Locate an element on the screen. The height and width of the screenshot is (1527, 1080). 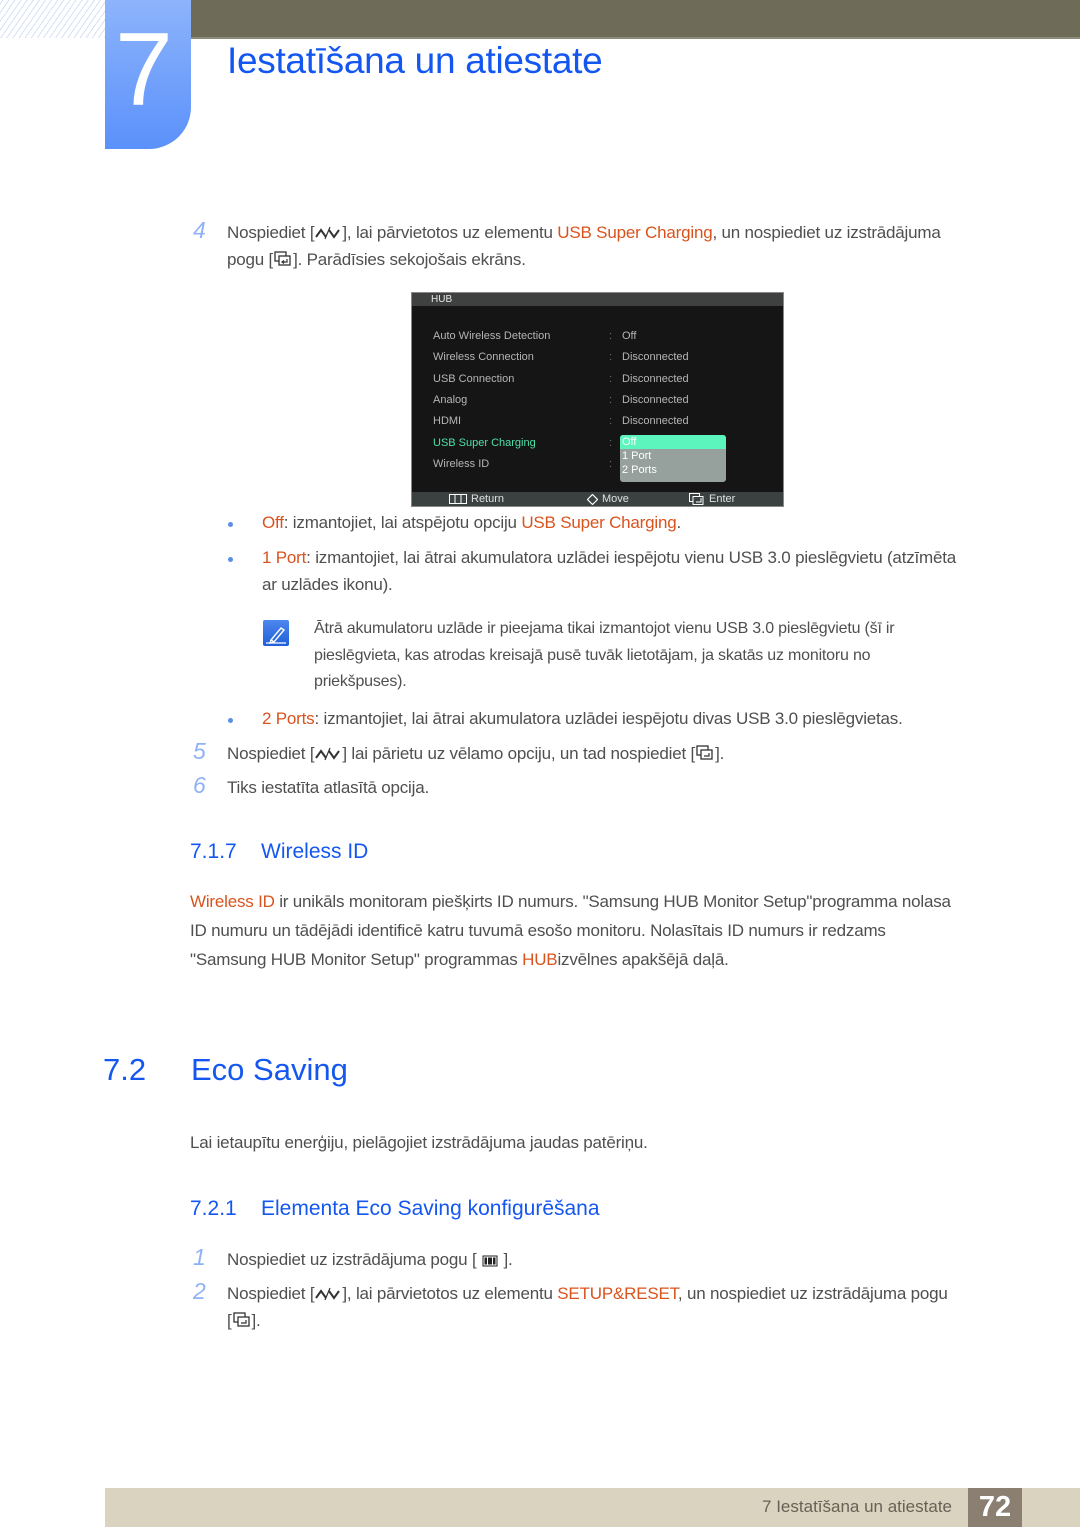
osd-enter: Enter is located at coordinates (712, 499).